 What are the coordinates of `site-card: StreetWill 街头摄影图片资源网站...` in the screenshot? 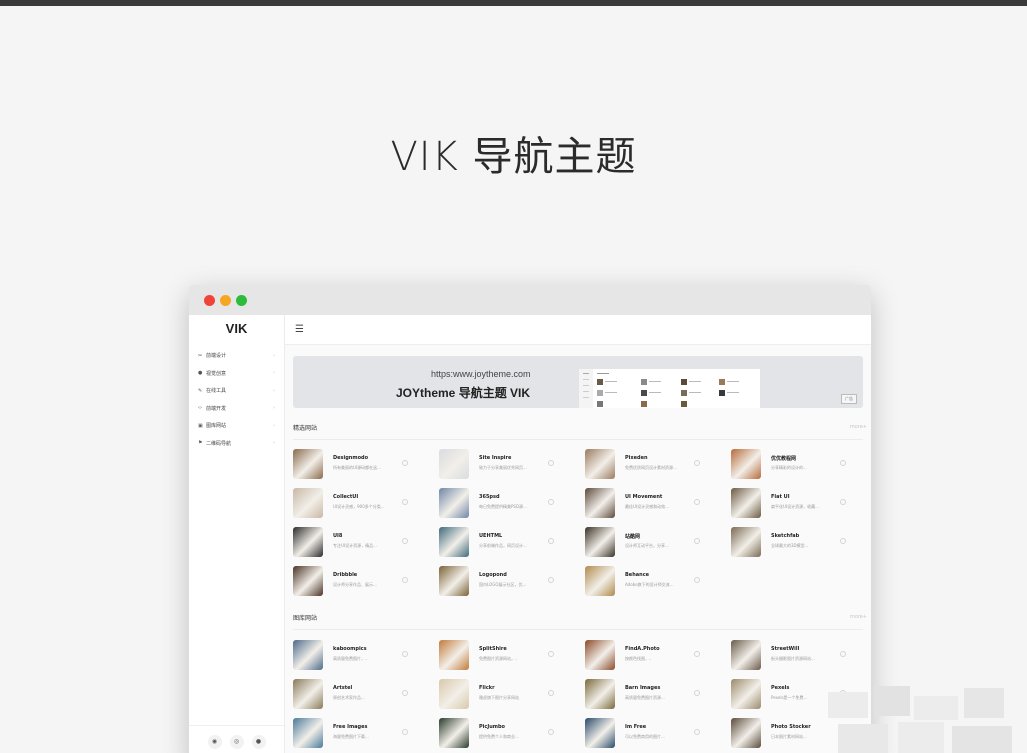 It's located at (797, 655).